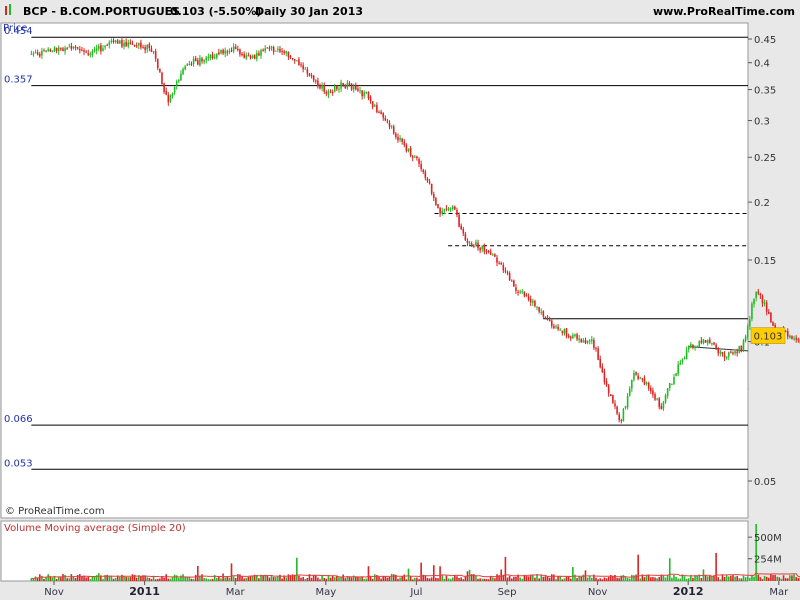 This screenshot has width=800, height=600. What do you see at coordinates (724, 11) in the screenshot?
I see `site-link: www.ProRealTime.com` at bounding box center [724, 11].